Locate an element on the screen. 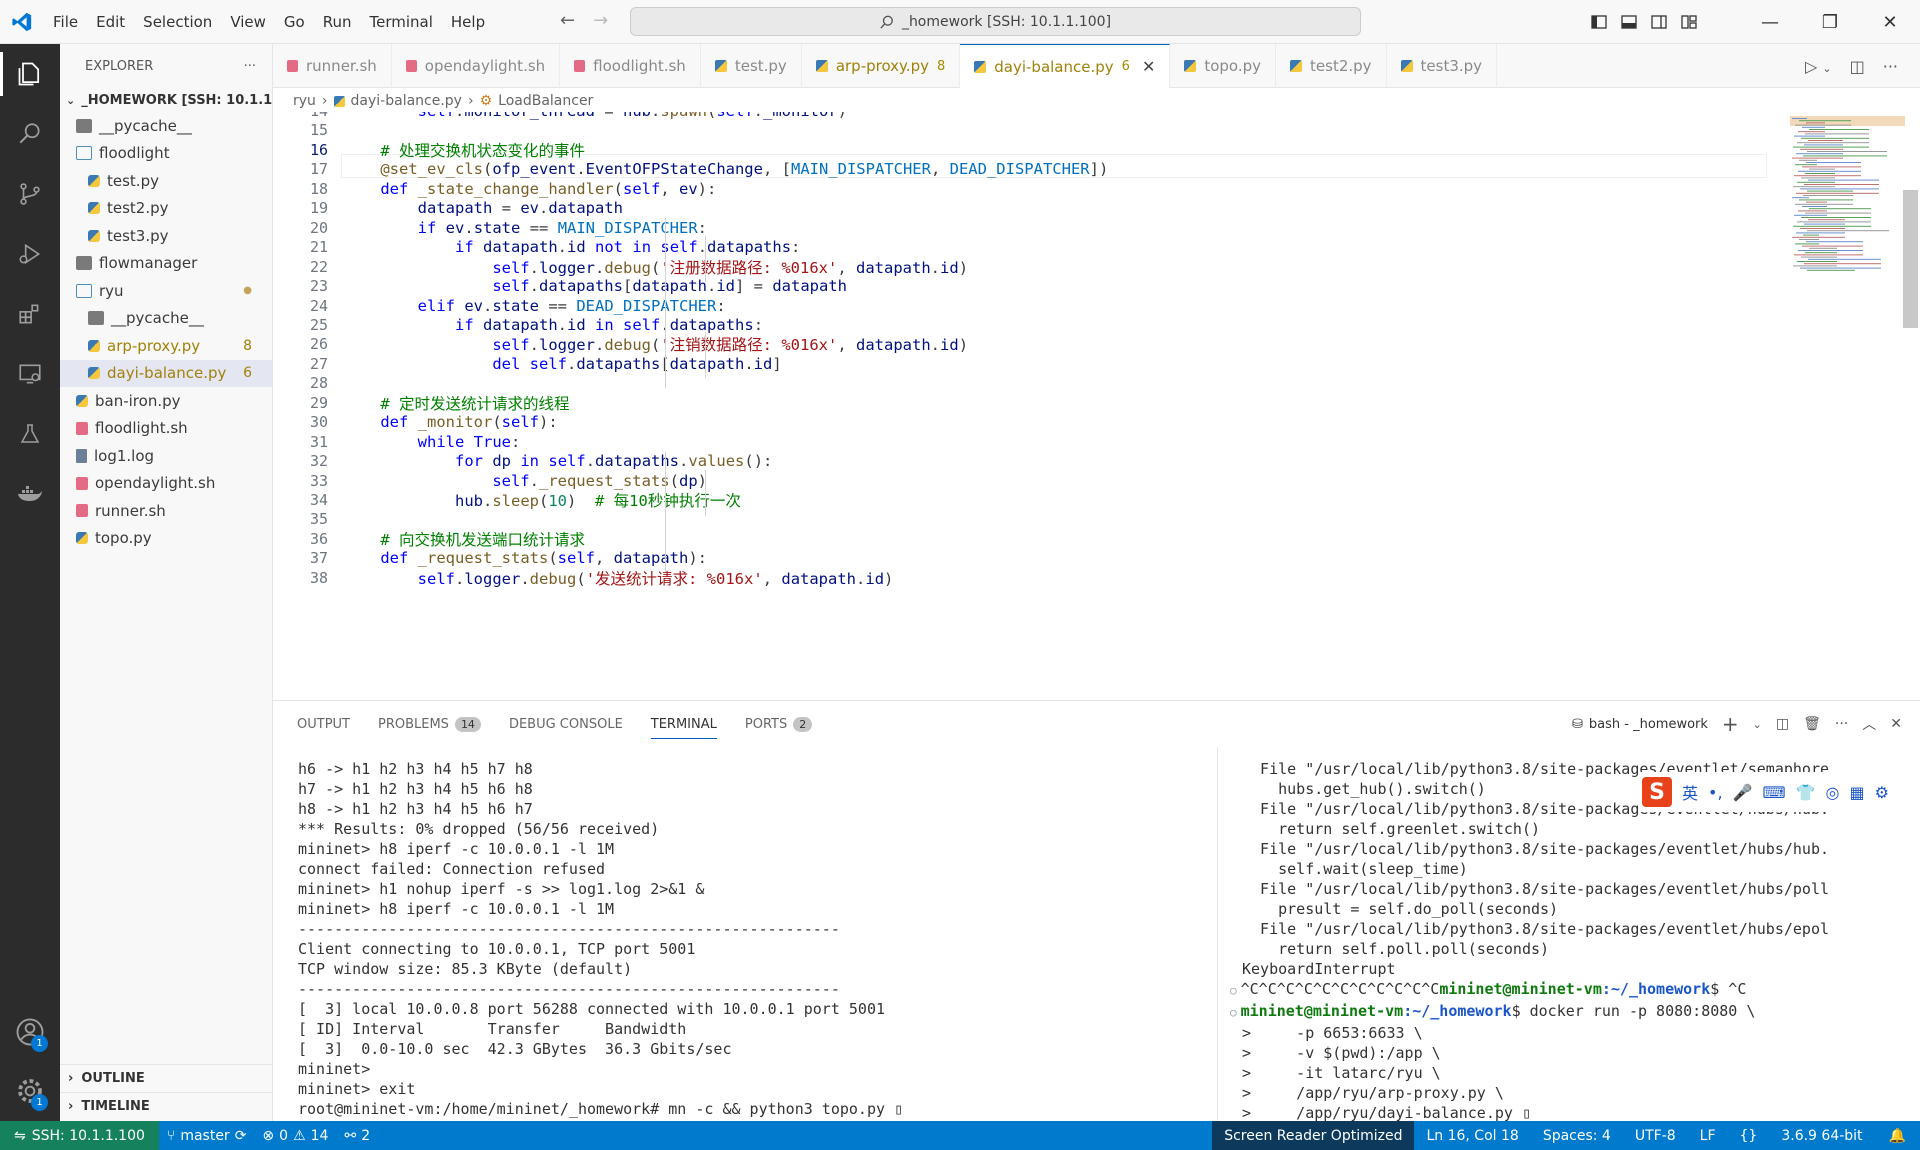 This screenshot has width=1920, height=1150. extensions-icon is located at coordinates (30, 314).